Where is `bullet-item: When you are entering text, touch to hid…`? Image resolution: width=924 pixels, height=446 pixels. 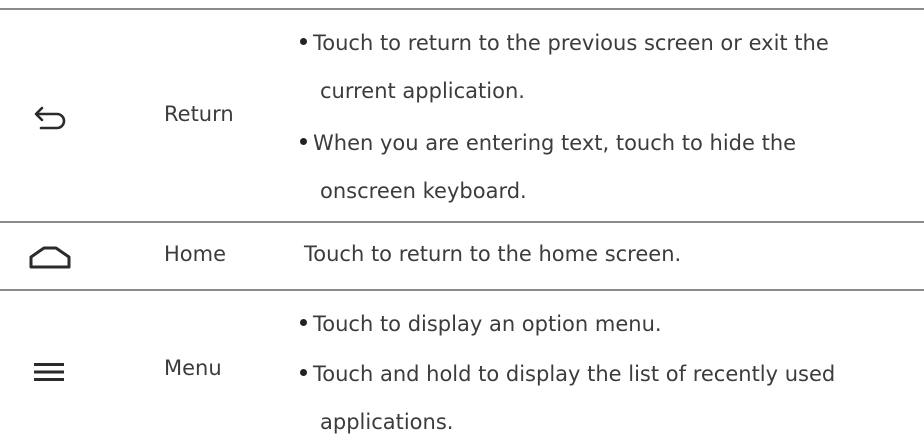 bullet-item: When you are entering text, touch to hid… is located at coordinates (548, 143).